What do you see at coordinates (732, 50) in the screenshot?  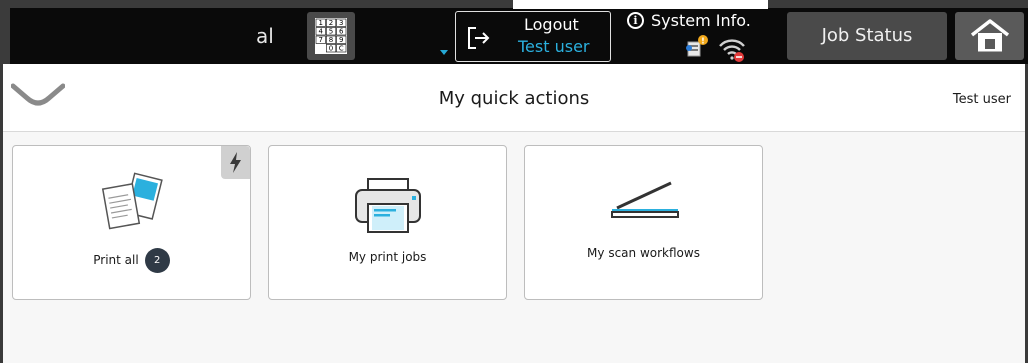 I see `wifi-disconnected-icon` at bounding box center [732, 50].